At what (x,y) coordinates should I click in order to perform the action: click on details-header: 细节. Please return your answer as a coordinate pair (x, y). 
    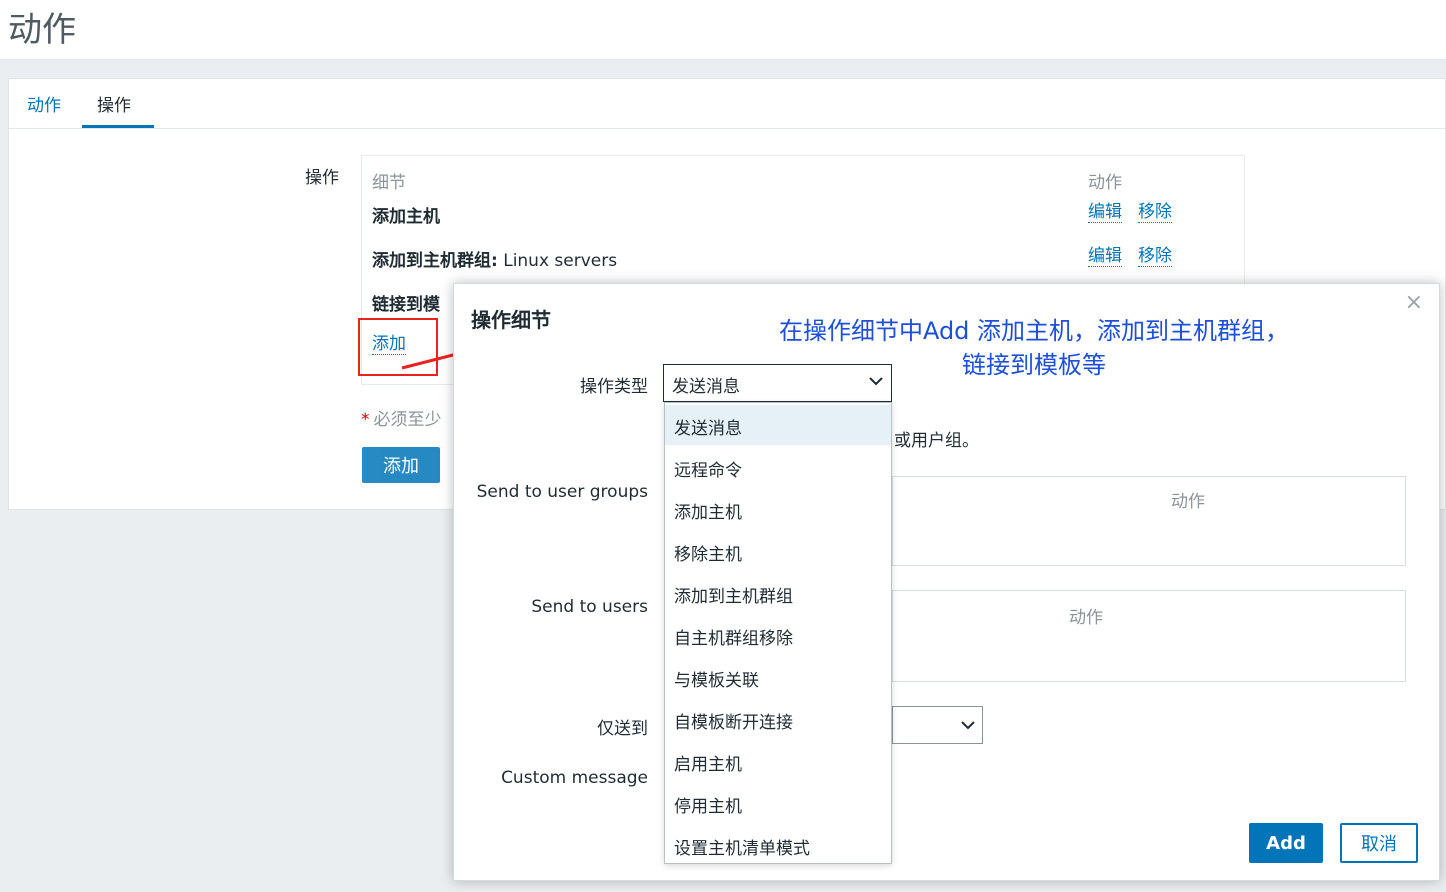
    Looking at the image, I should click on (389, 183).